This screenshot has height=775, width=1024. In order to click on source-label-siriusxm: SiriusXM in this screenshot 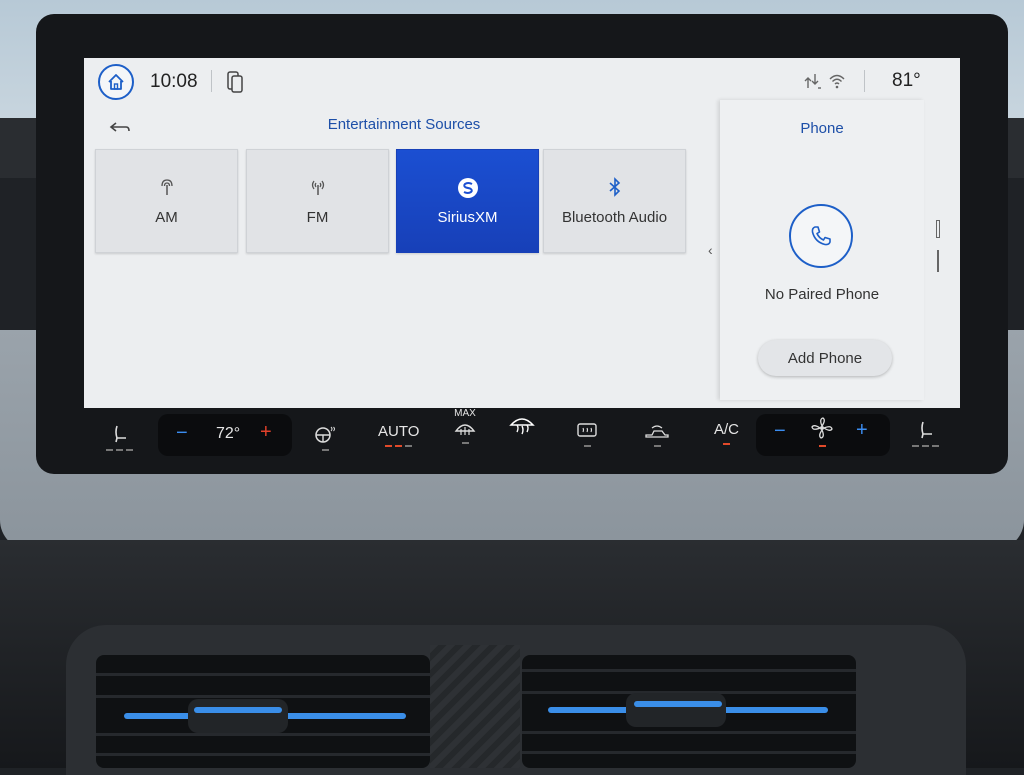, I will do `click(467, 217)`.